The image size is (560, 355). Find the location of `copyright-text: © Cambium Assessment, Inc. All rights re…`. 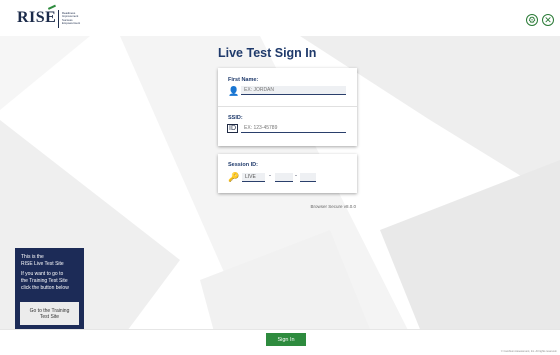

copyright-text: © Cambium Assessment, Inc. All rights re… is located at coordinates (528, 351).